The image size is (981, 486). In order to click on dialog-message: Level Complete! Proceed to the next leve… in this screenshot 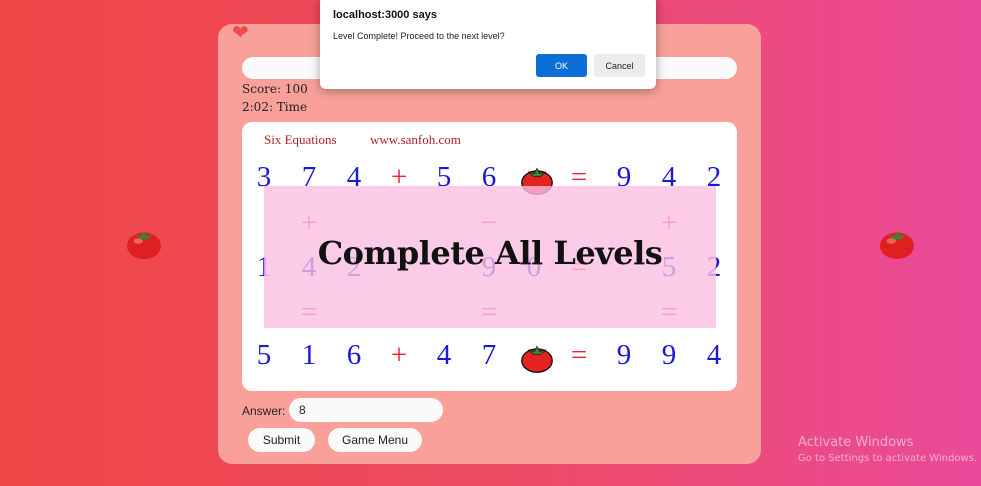, I will do `click(419, 36)`.